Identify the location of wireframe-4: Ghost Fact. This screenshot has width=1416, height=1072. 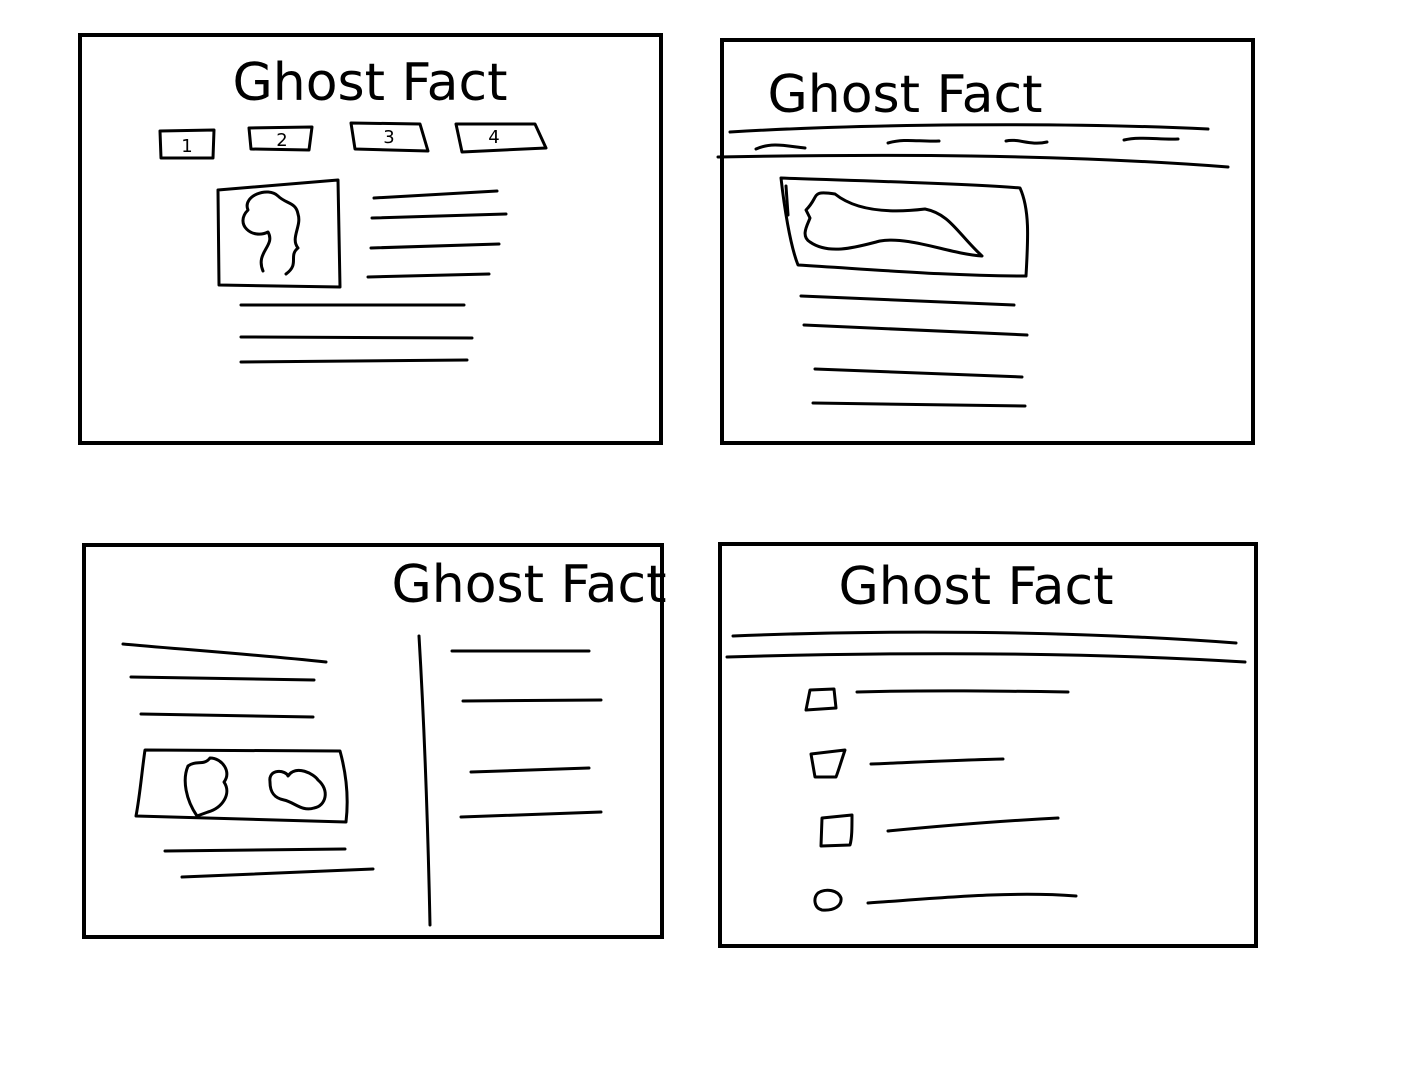
(988, 745).